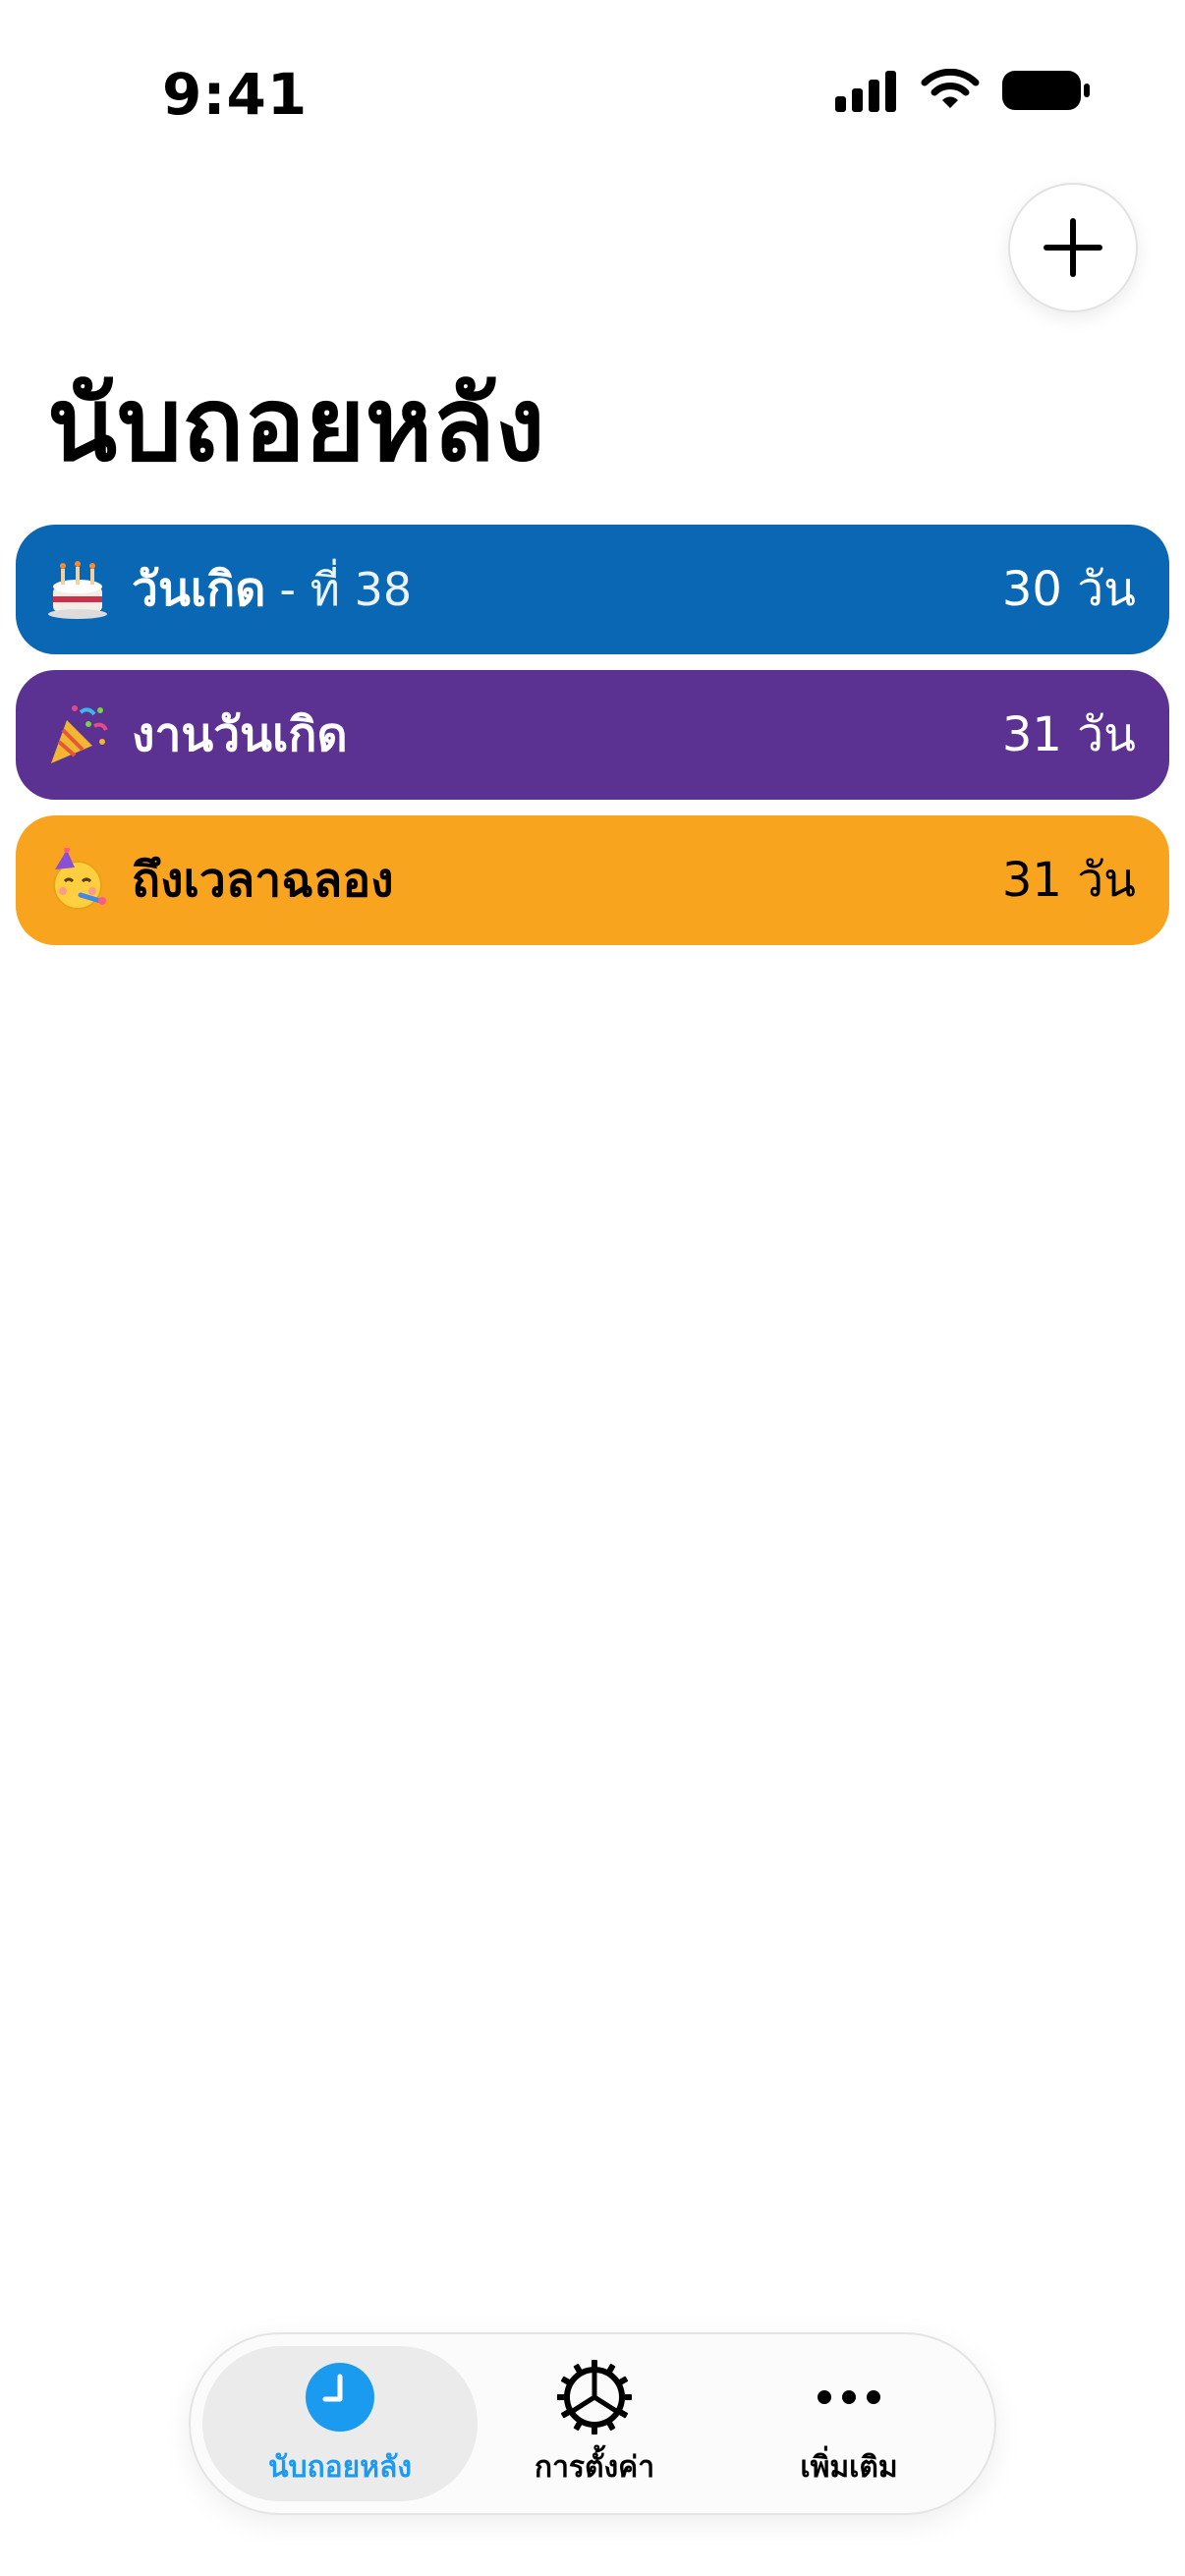 The width and height of the screenshot is (1185, 2576). What do you see at coordinates (80, 879) in the screenshot?
I see `partying-face-icon` at bounding box center [80, 879].